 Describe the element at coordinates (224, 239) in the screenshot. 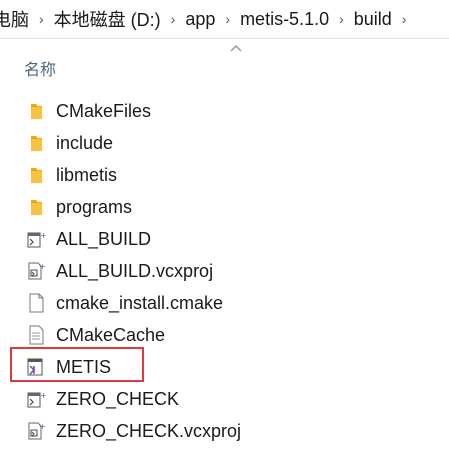

I see `file-row: + ALL_BUILD` at that location.